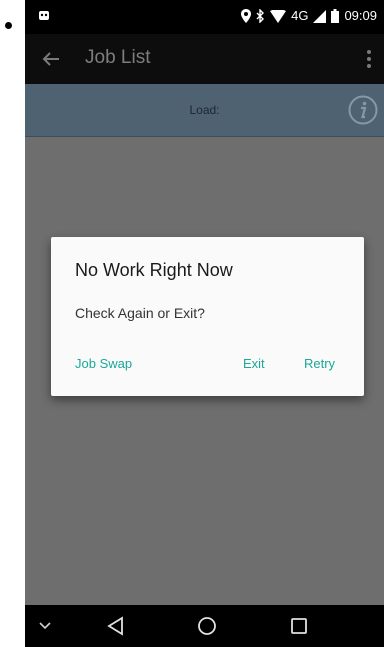 This screenshot has height=647, width=384. Describe the element at coordinates (103, 363) in the screenshot. I see `job-swap-button: Job Swap` at that location.